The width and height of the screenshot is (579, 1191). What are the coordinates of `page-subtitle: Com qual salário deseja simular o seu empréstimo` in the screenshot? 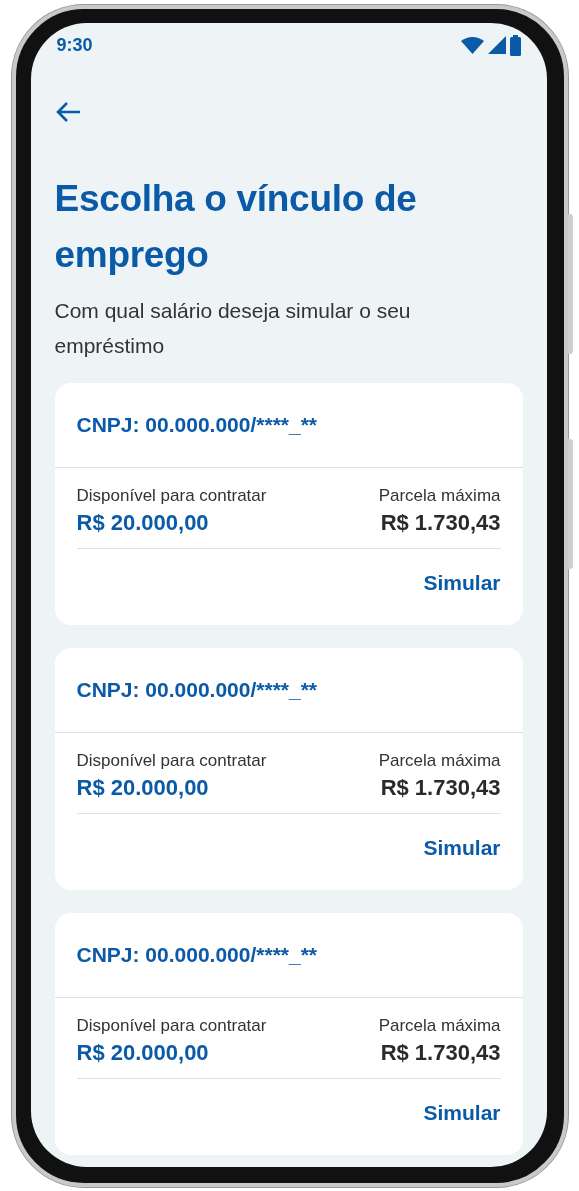 It's located at (233, 328).